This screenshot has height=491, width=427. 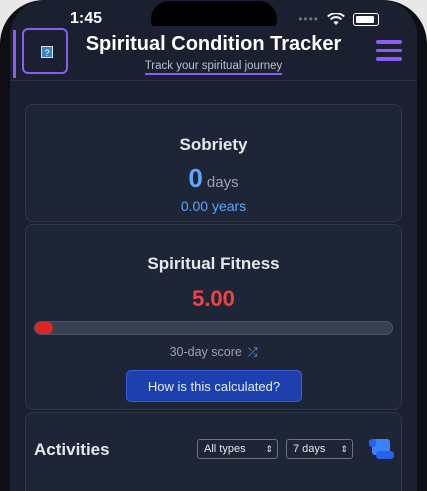 What do you see at coordinates (213, 206) in the screenshot?
I see `sobriety-years: 0.00 years` at bounding box center [213, 206].